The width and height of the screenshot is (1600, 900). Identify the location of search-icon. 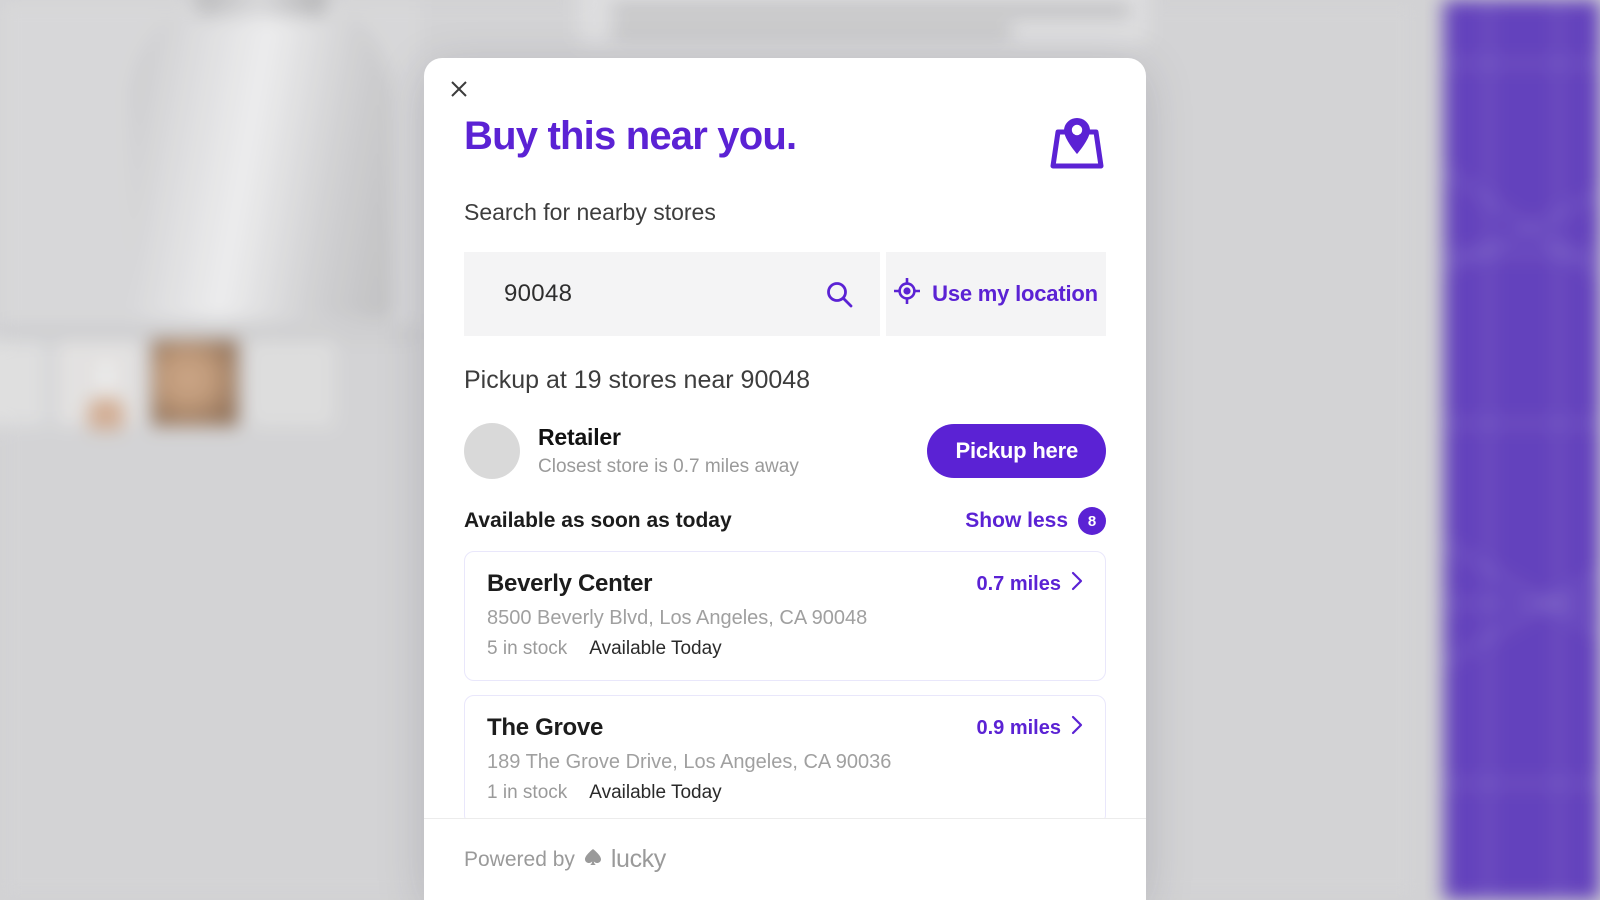
(839, 294).